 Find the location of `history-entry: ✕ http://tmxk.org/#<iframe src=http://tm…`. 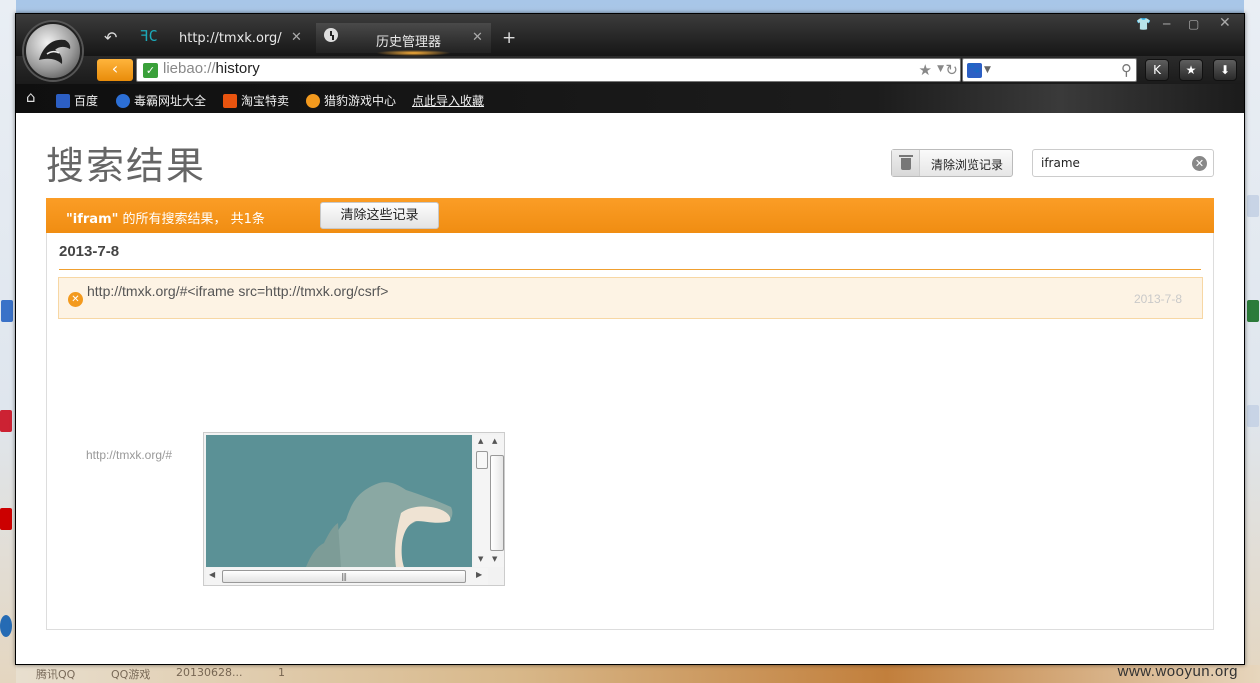

history-entry: ✕ http://tmxk.org/#<iframe src=http://tm… is located at coordinates (630, 298).